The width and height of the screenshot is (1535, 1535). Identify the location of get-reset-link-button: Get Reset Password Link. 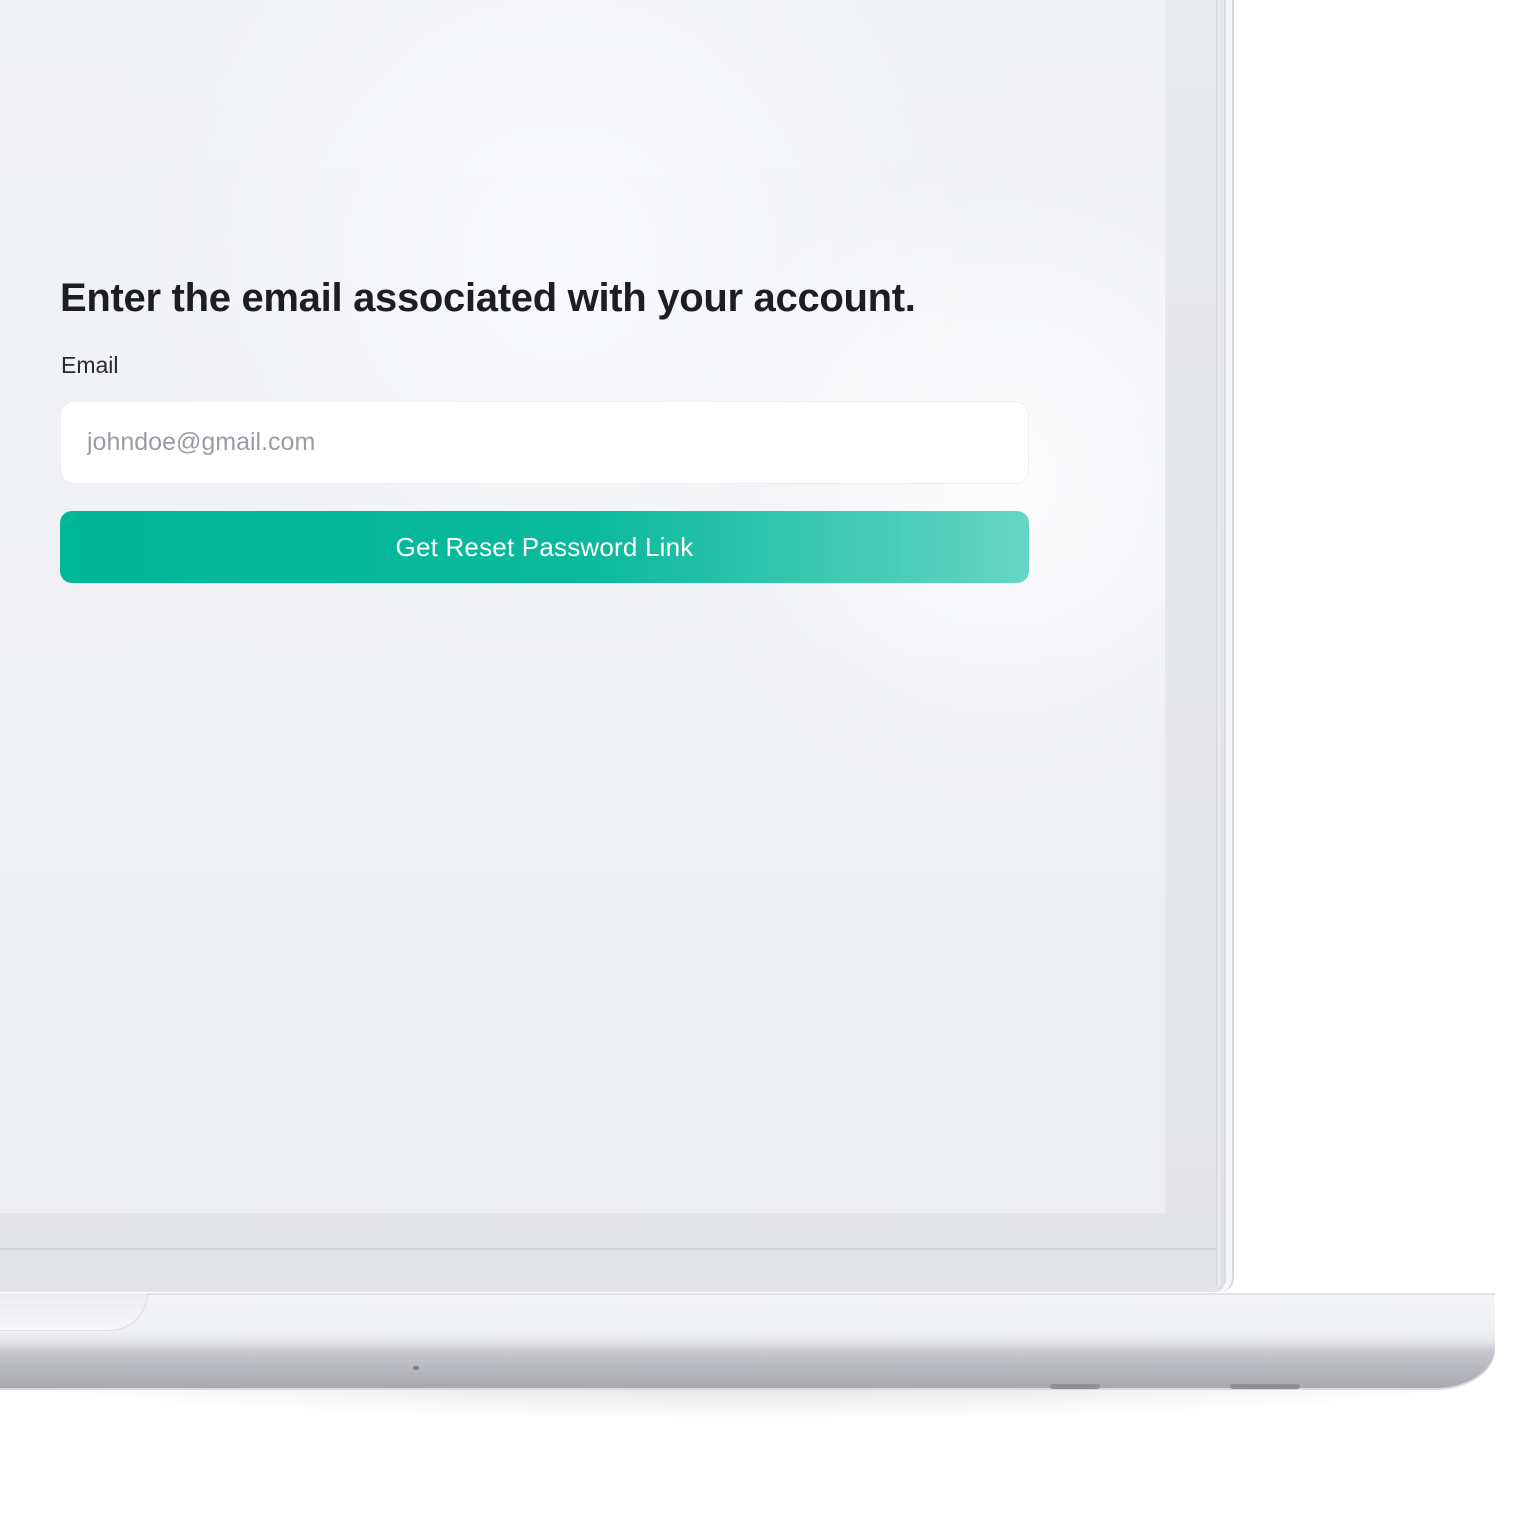
(544, 547).